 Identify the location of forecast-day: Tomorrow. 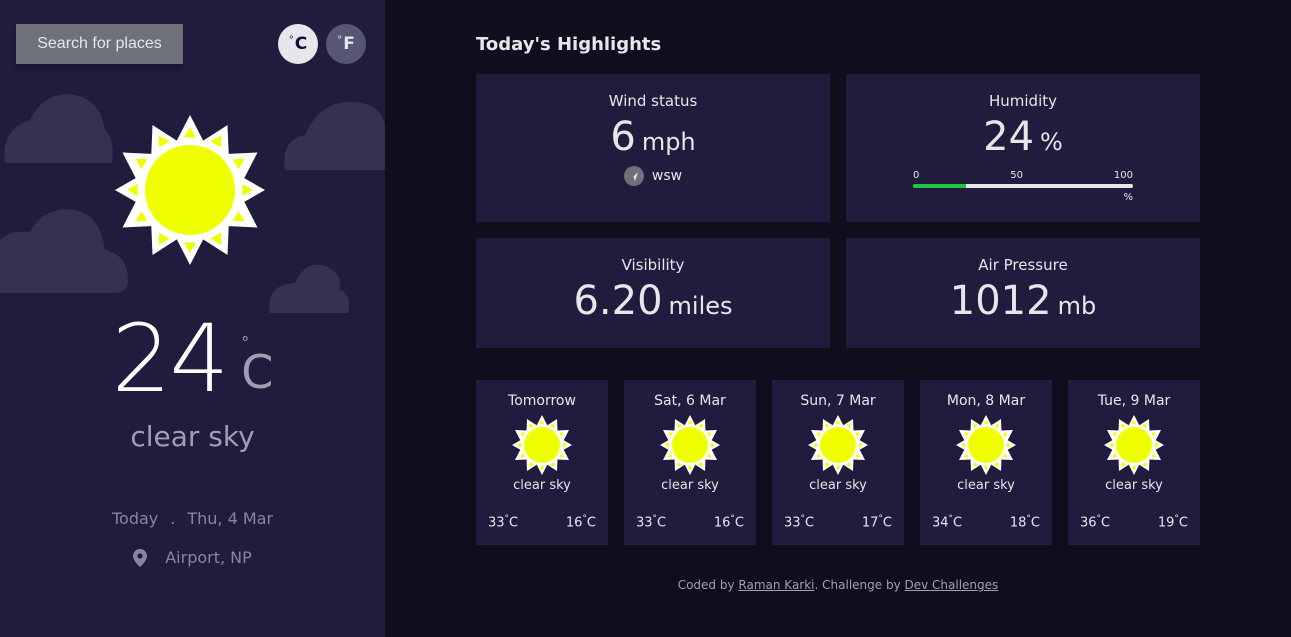
(542, 401).